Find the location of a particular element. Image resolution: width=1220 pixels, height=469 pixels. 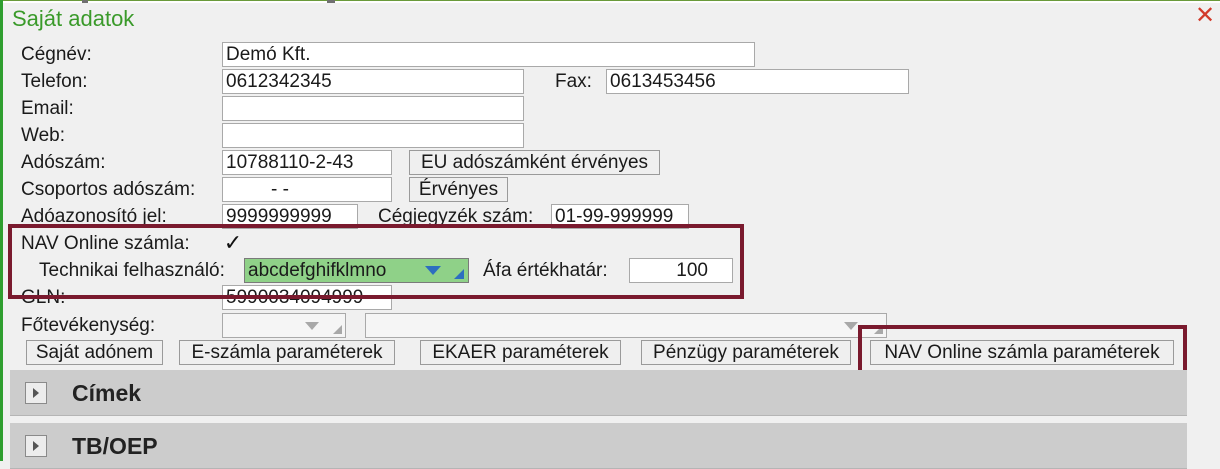

web-field is located at coordinates (373, 135).